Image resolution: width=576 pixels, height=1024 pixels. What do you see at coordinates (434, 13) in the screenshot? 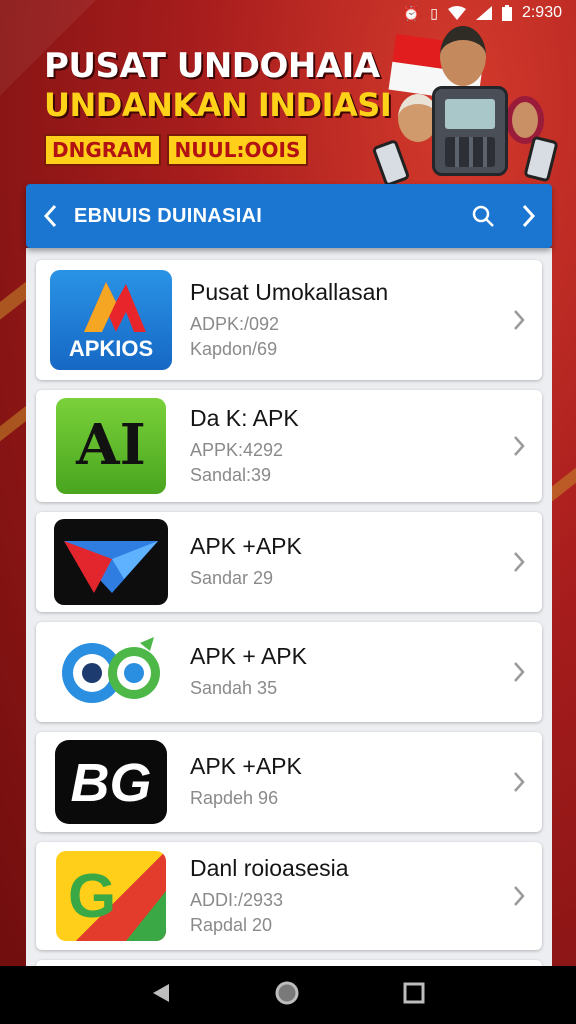
I see `vibrate-icon: ▯` at bounding box center [434, 13].